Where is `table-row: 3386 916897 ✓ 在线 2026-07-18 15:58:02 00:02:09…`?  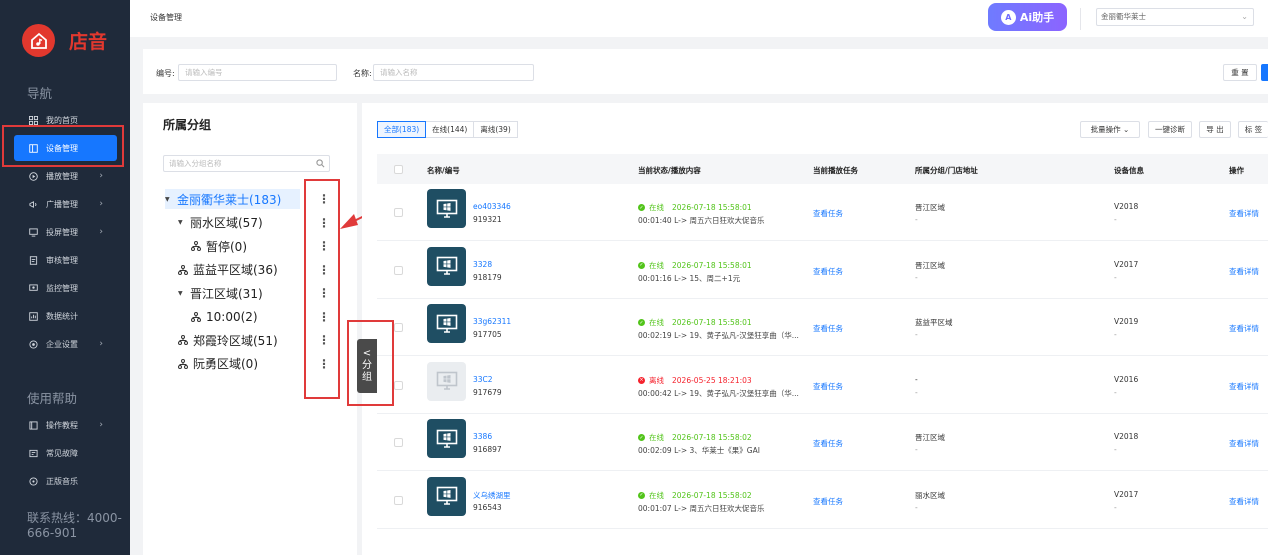
table-row: 3386 916897 ✓ 在线 2026-07-18 15:58:02 00:02:09… is located at coordinates (822, 442).